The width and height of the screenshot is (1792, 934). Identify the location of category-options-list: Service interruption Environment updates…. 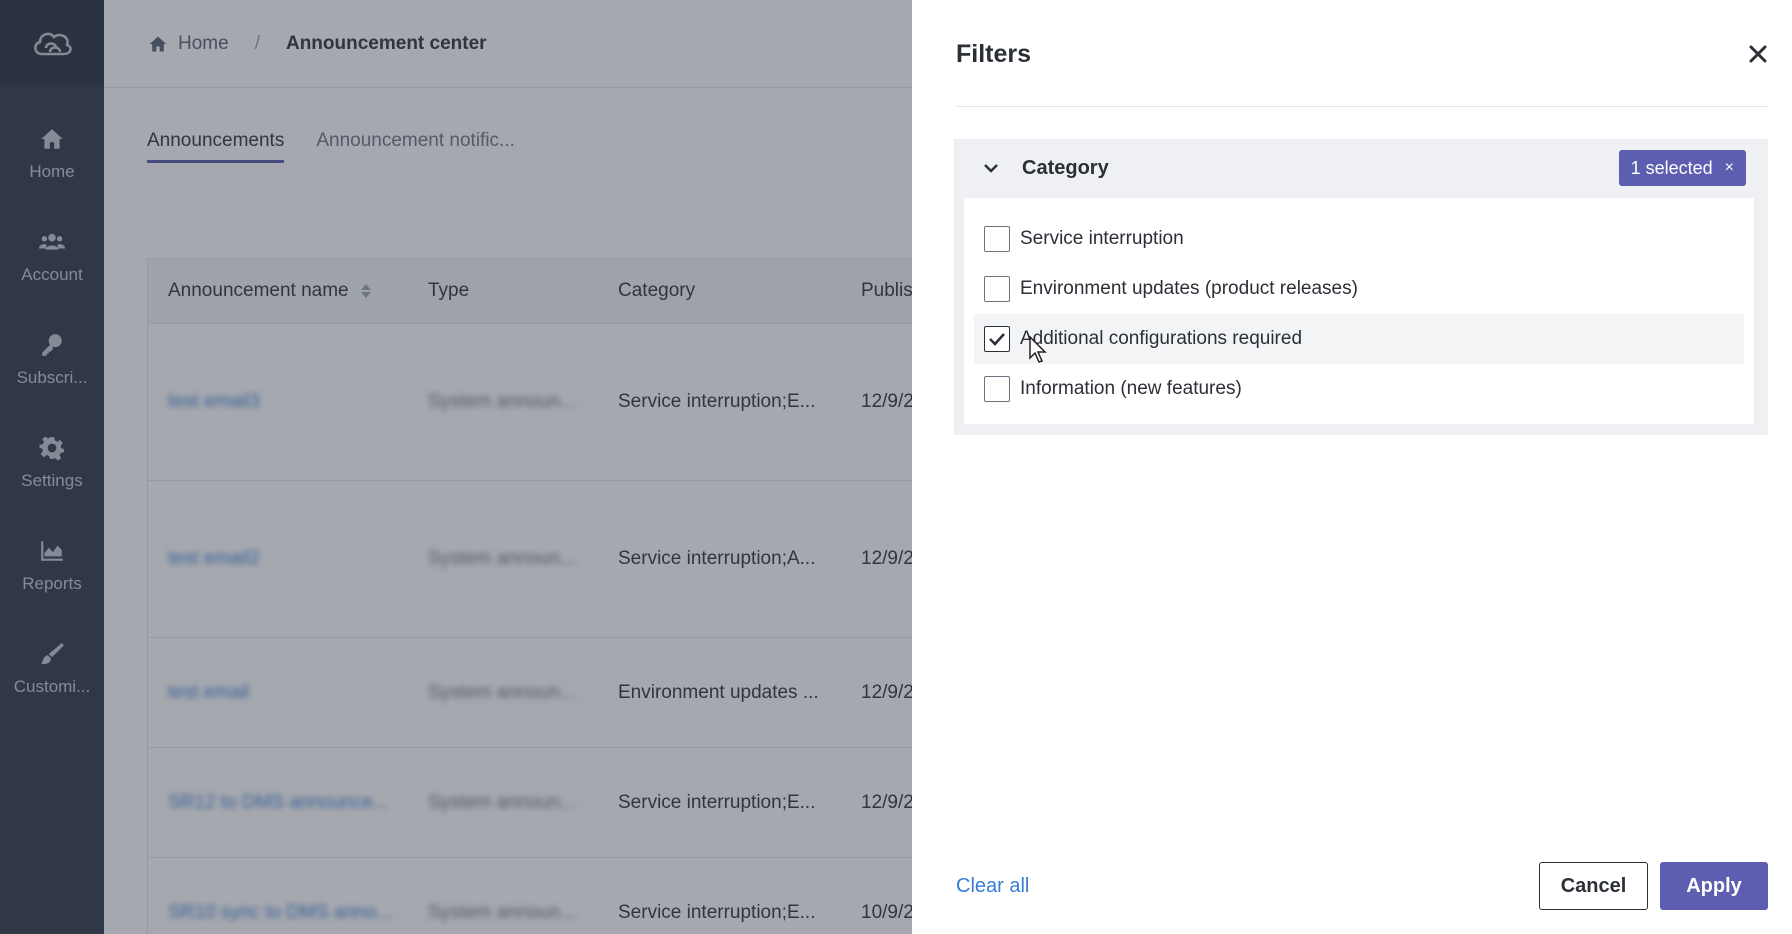
(1359, 311).